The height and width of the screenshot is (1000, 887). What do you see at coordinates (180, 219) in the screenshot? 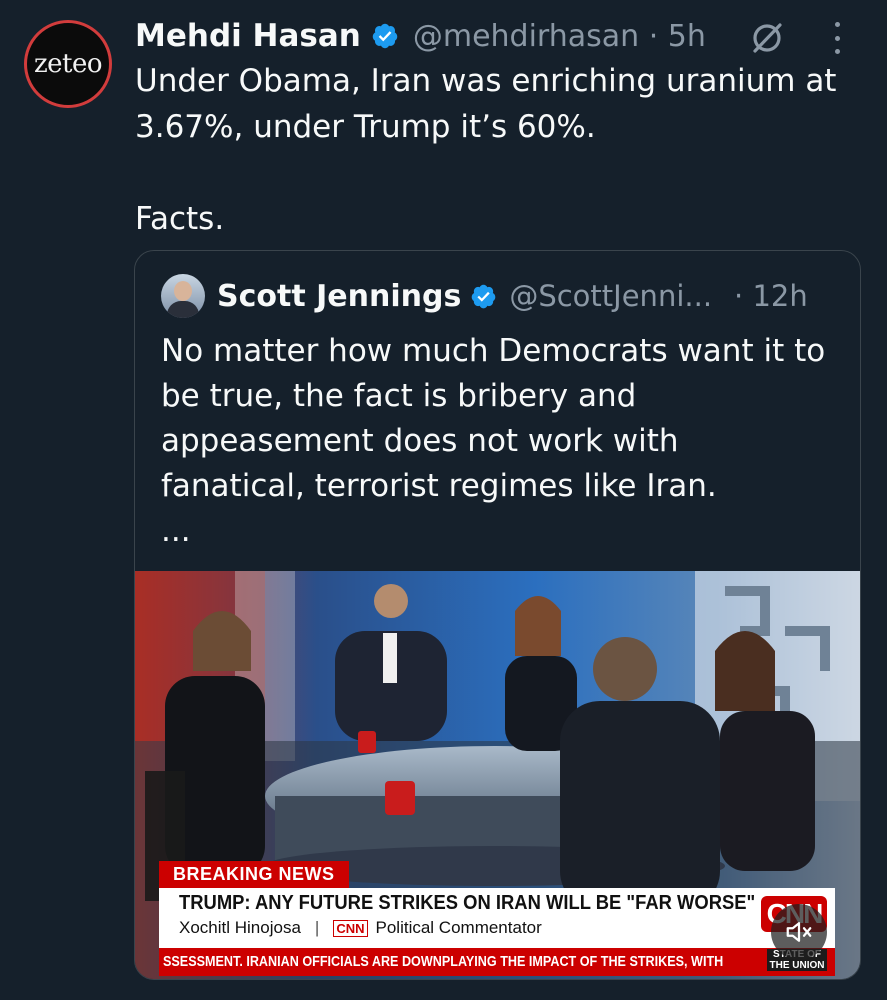
I see `tweet-text-line: Facts.` at bounding box center [180, 219].